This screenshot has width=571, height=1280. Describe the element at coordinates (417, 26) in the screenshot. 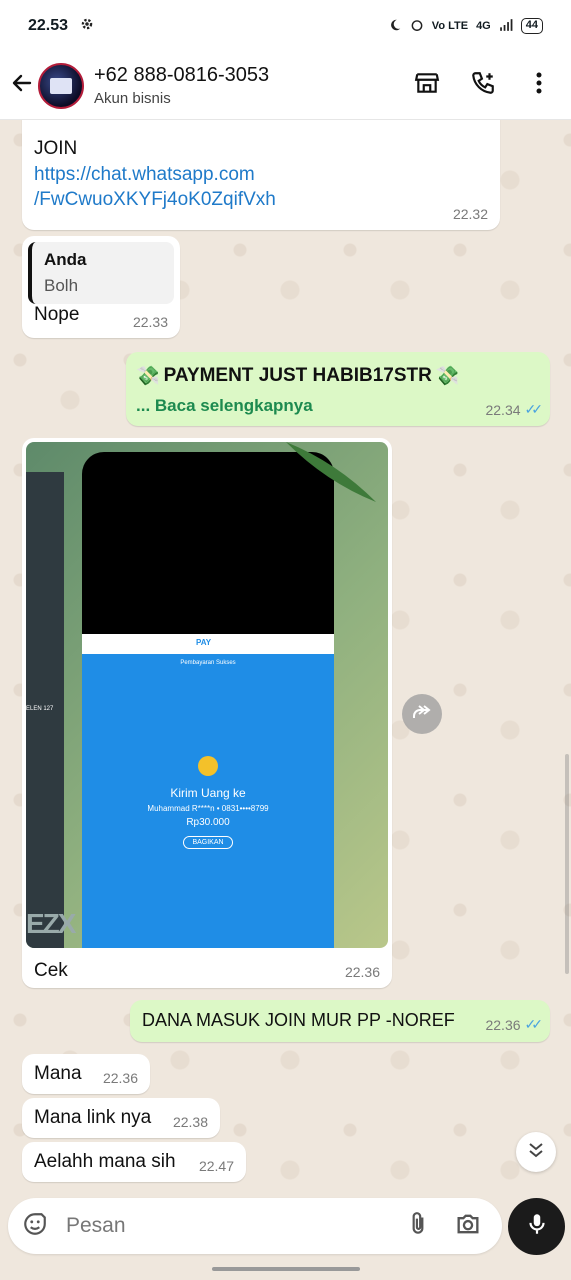

I see `alarm-icon` at that location.